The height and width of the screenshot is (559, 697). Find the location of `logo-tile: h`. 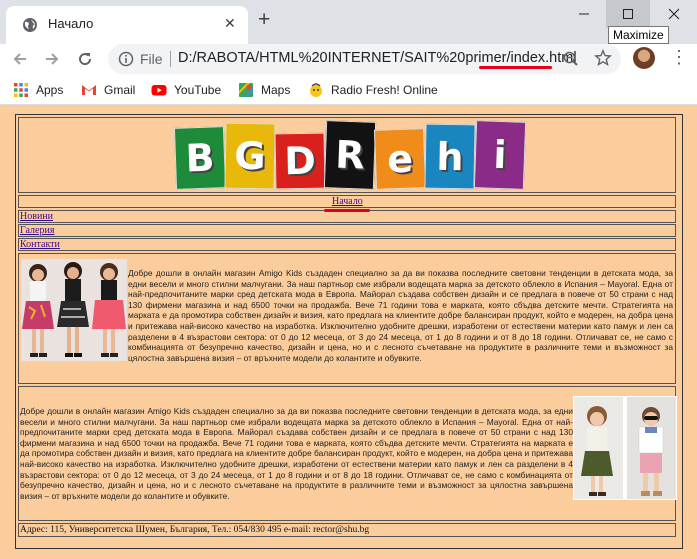

logo-tile: h is located at coordinates (450, 156).